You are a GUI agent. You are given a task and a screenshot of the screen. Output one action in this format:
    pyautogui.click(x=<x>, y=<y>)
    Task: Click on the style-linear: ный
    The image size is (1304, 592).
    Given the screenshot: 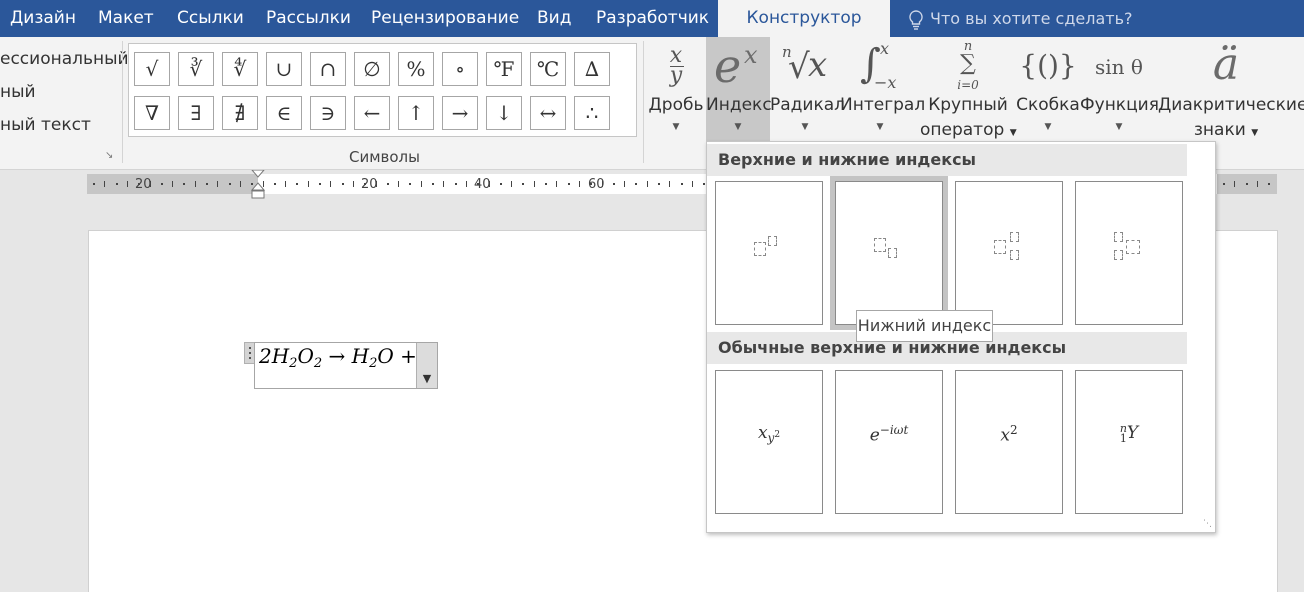 What is the action you would take?
    pyautogui.click(x=18, y=92)
    